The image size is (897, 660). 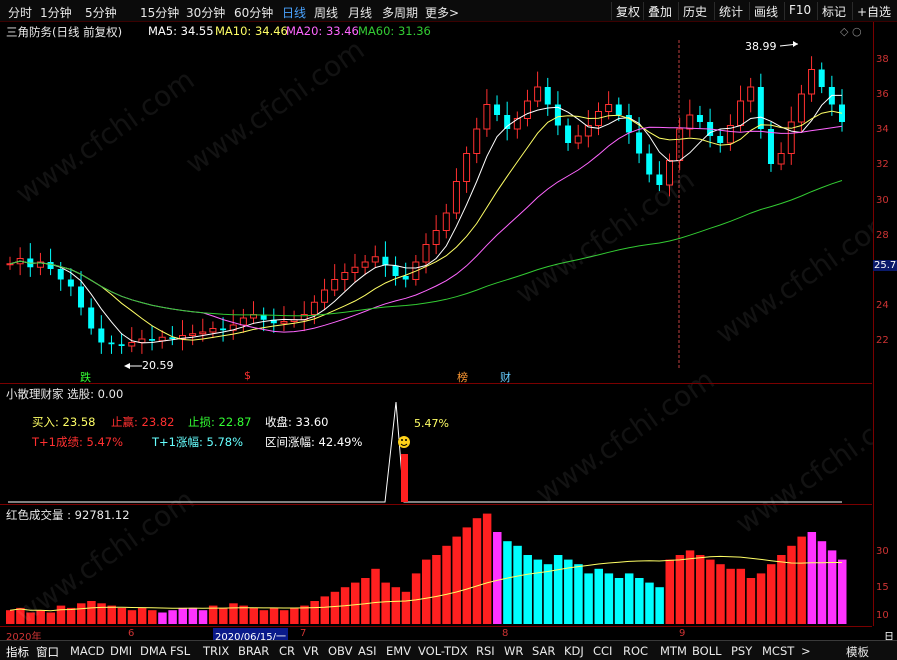 What do you see at coordinates (707, 651) in the screenshot?
I see `indicator-tab: BOLL` at bounding box center [707, 651].